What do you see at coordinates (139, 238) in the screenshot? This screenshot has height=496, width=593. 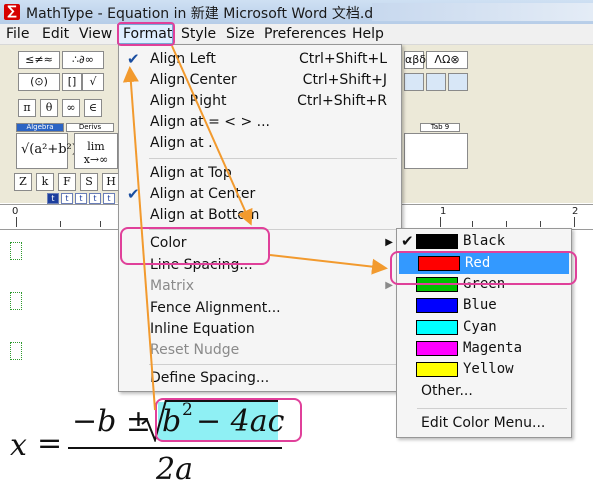 I see `arrow-formula-to-format` at bounding box center [139, 238].